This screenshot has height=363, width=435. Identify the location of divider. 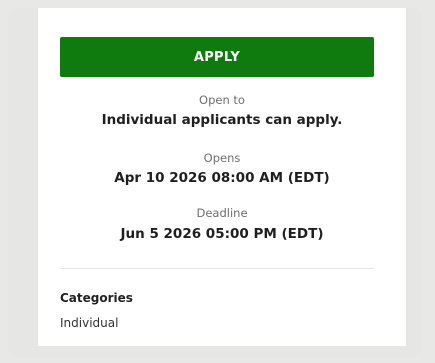
(217, 268).